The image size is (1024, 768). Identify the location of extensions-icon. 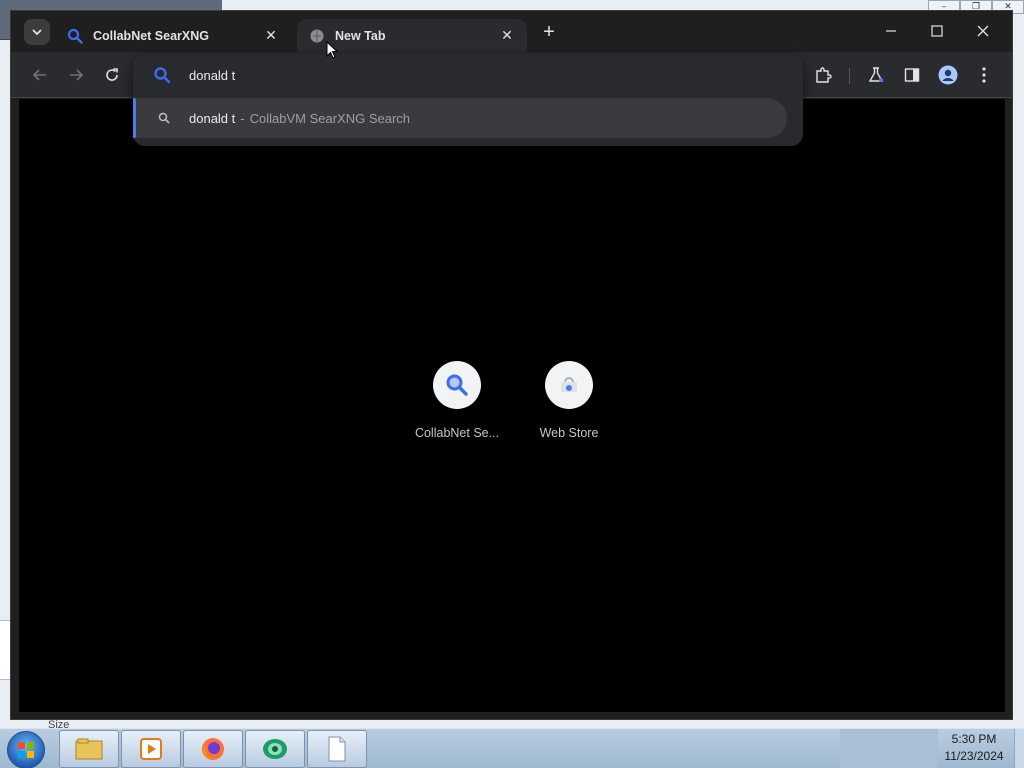
(824, 75).